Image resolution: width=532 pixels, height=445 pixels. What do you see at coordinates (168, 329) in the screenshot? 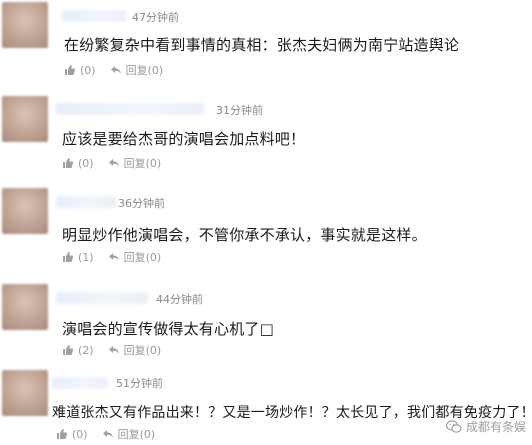
I see `comment-text: 演唱会的宣传做得太有心机了□` at bounding box center [168, 329].